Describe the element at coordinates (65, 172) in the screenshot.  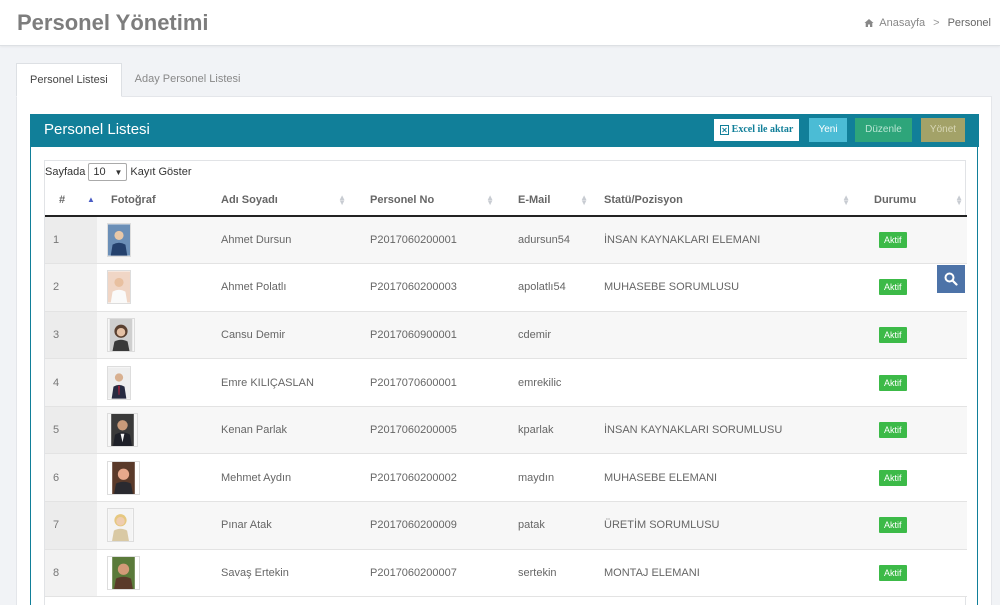
I see `length-prefix: Sayfada` at that location.